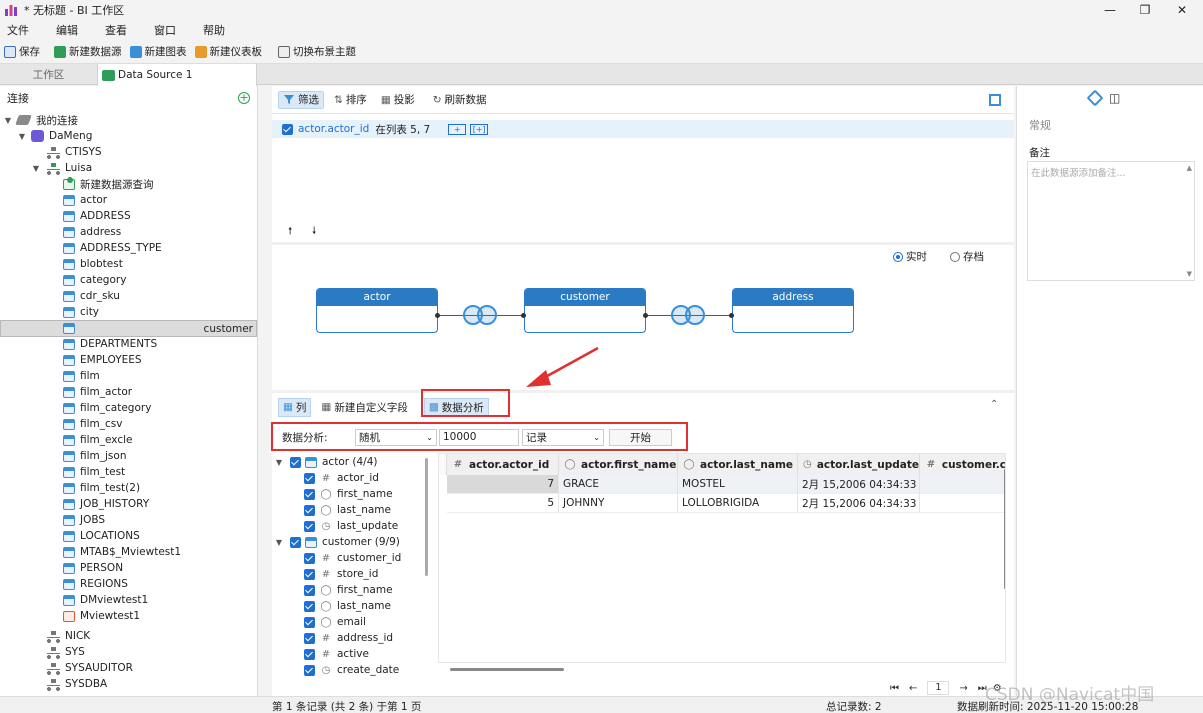 This screenshot has height=713, width=1203. I want to click on tree-table: JOBS, so click(128, 520).